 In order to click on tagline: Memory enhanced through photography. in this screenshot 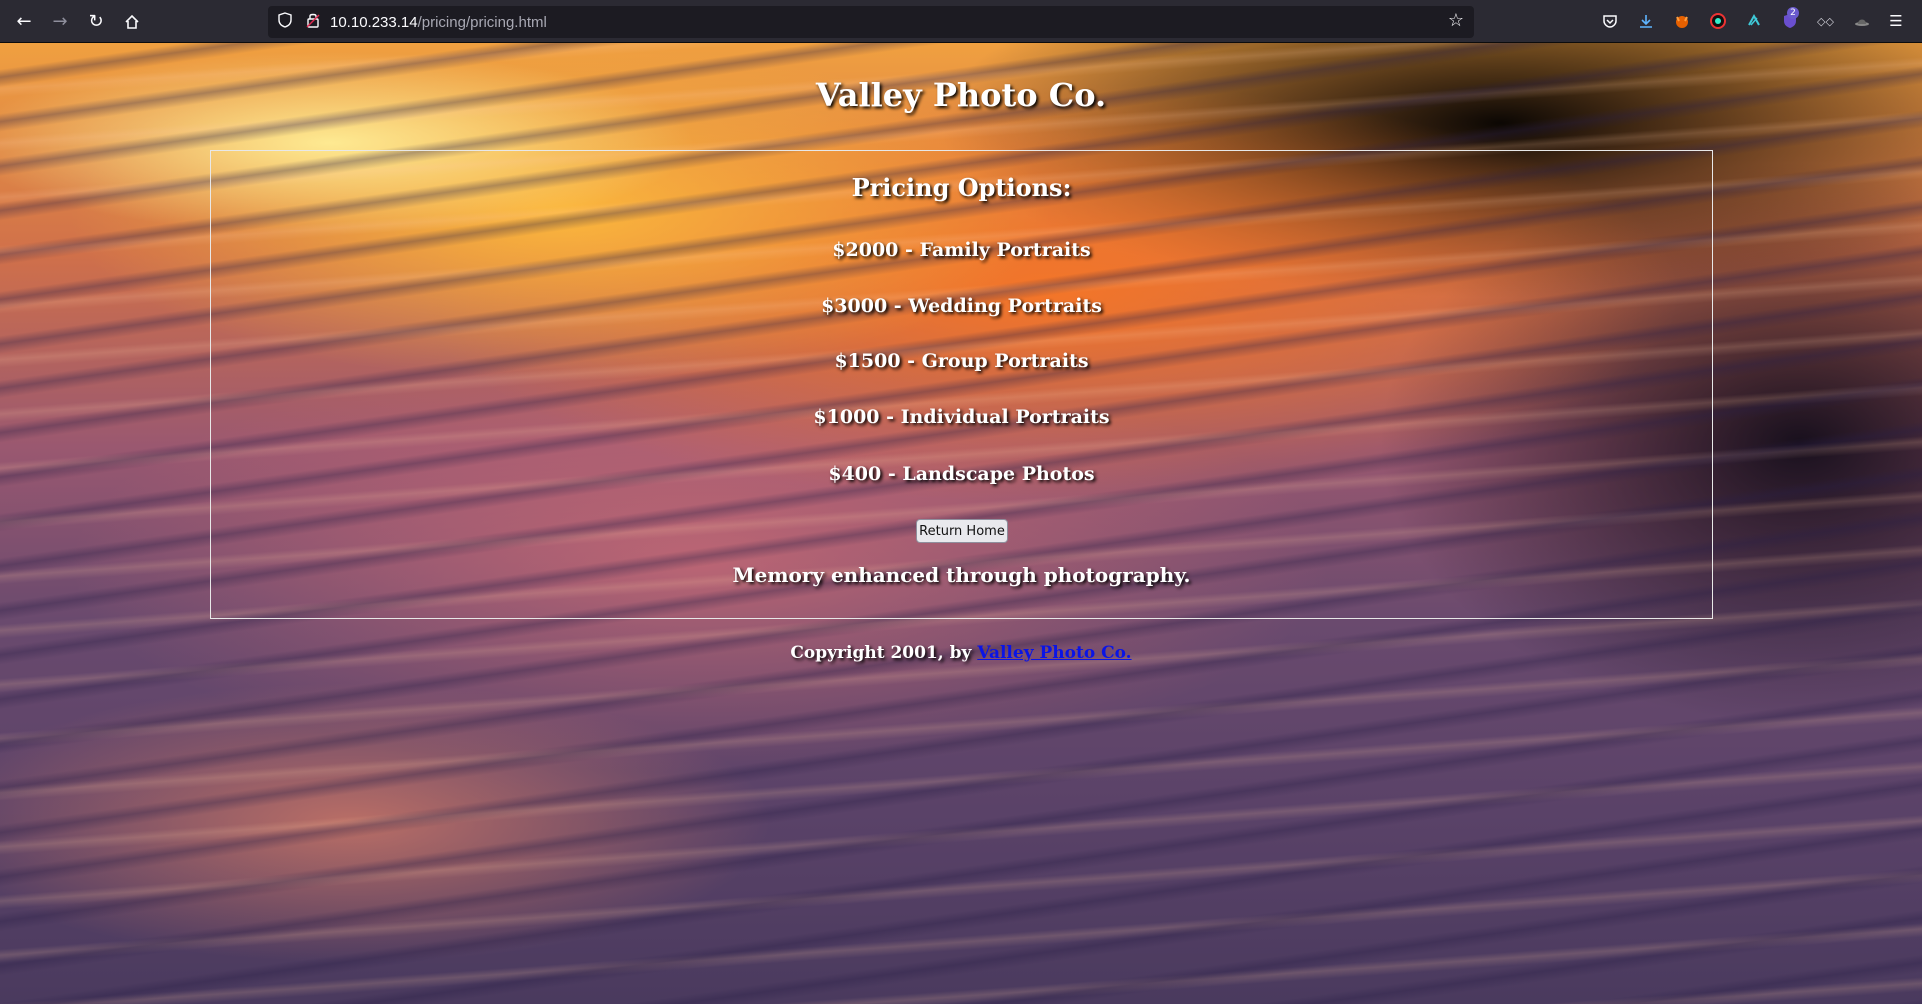, I will do `click(961, 575)`.